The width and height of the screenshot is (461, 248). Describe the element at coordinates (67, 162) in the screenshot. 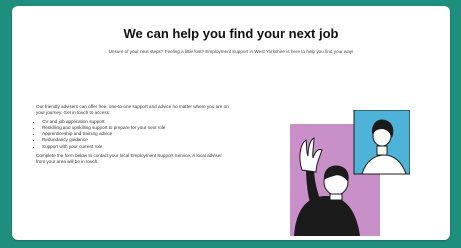

I see `outro-text-line-2: from your area will be in touch.` at that location.